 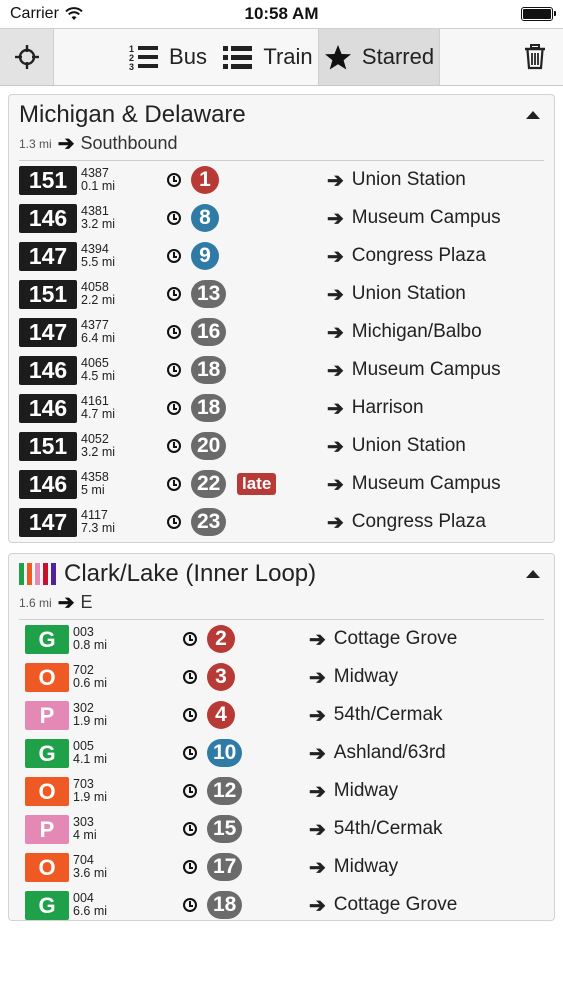 I want to click on train-stop-header: Clark/Lake (Inner Loop) 1.6 mi ➔ E, so click(x=281, y=587).